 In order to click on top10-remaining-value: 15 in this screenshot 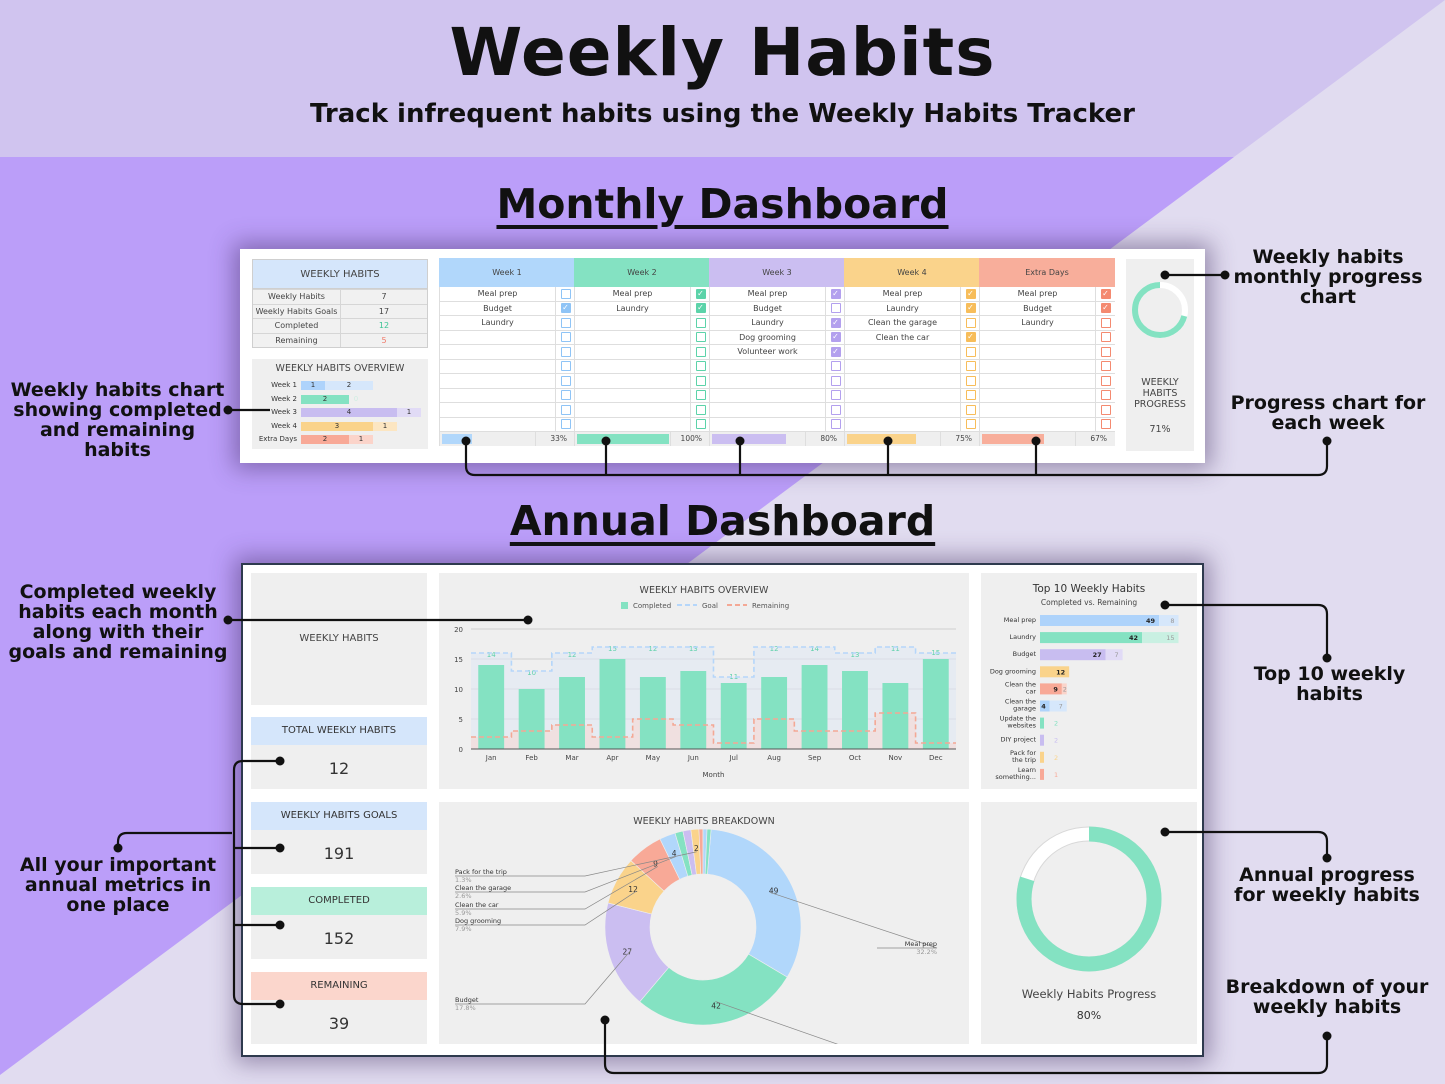, I will do `click(1170, 638)`.